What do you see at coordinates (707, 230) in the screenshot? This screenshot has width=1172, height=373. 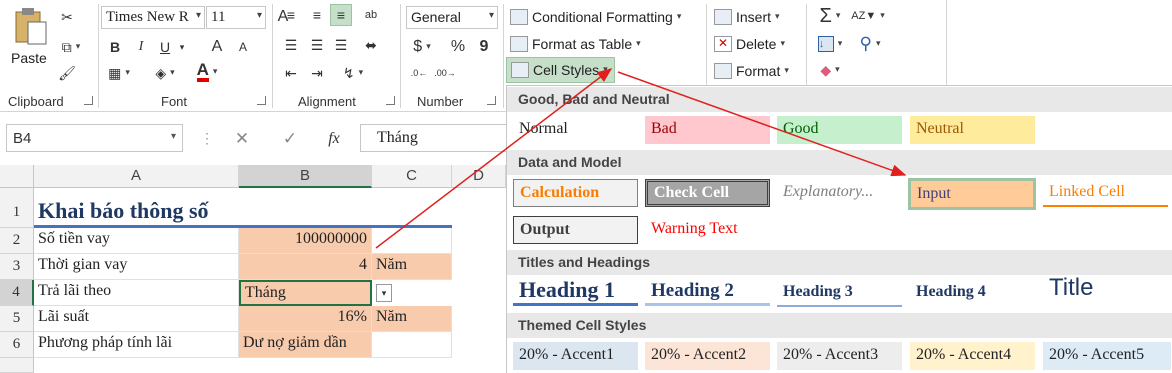 I see `style-warning-text: Warning Text` at bounding box center [707, 230].